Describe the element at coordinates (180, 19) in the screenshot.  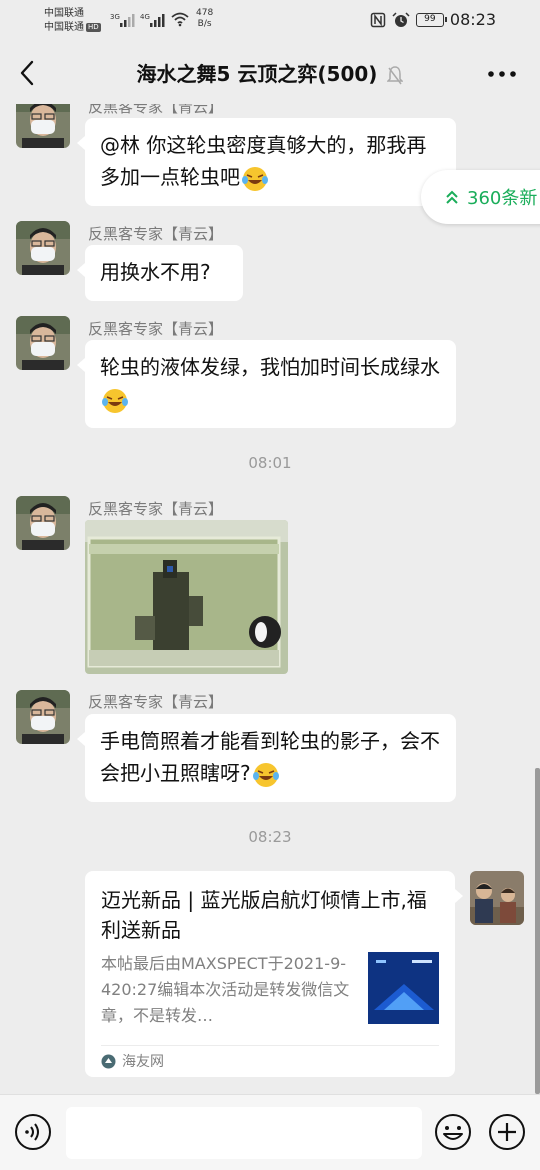
I see `wifi-icon` at that location.